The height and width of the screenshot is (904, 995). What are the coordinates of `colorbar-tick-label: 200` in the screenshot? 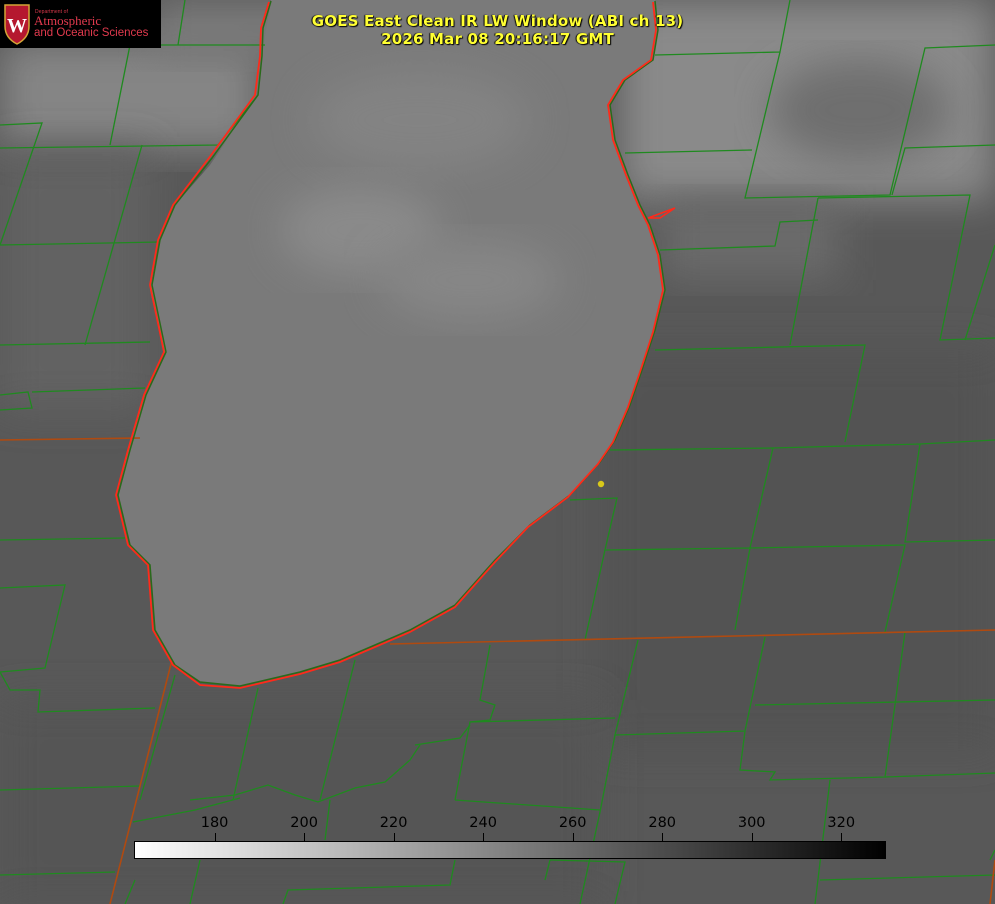 It's located at (304, 823).